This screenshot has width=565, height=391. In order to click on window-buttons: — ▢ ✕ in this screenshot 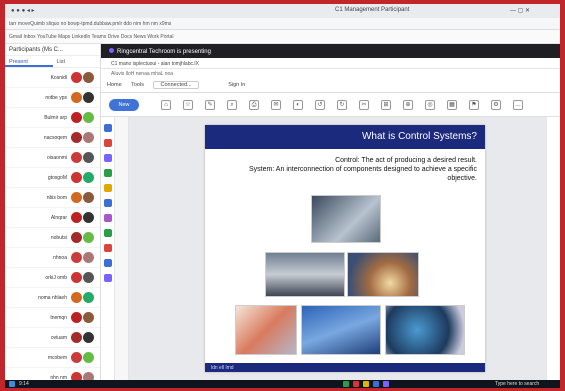, I will do `click(520, 10)`.